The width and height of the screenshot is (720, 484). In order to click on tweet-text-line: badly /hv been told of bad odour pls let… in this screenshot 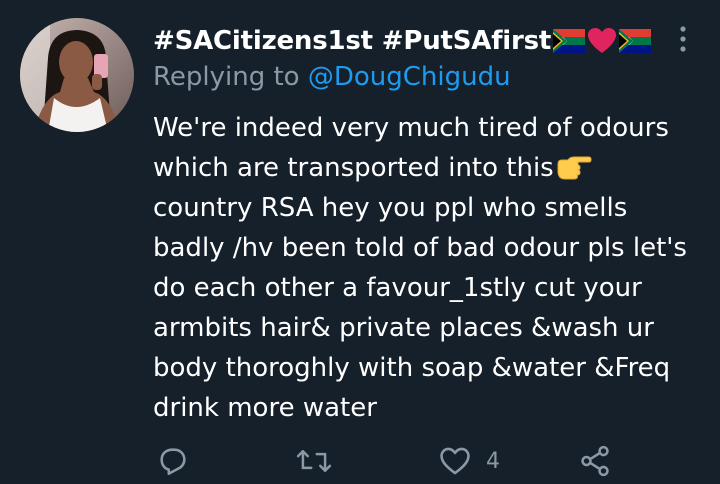, I will do `click(420, 248)`.